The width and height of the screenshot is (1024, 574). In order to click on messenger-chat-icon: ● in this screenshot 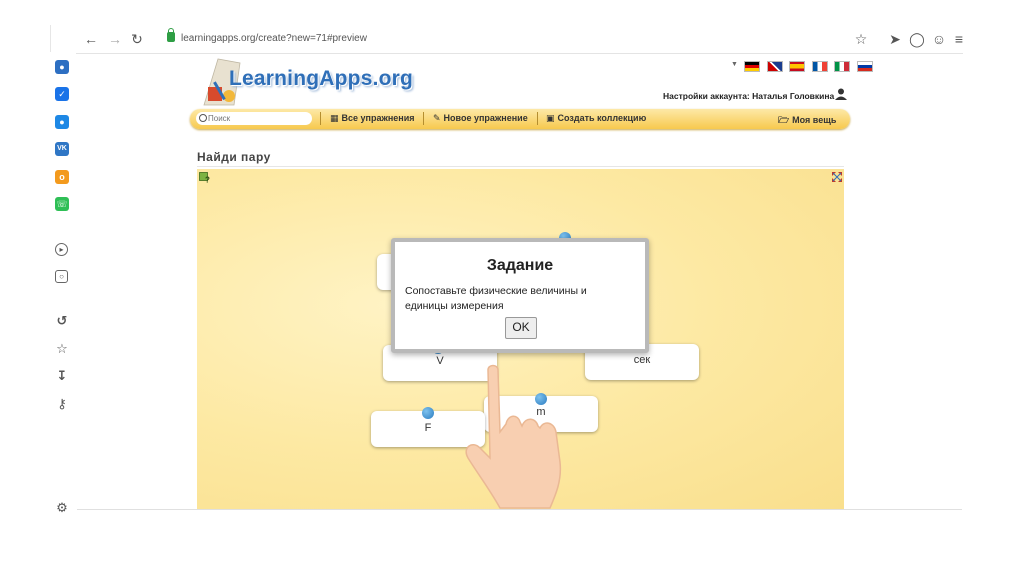, I will do `click(62, 122)`.